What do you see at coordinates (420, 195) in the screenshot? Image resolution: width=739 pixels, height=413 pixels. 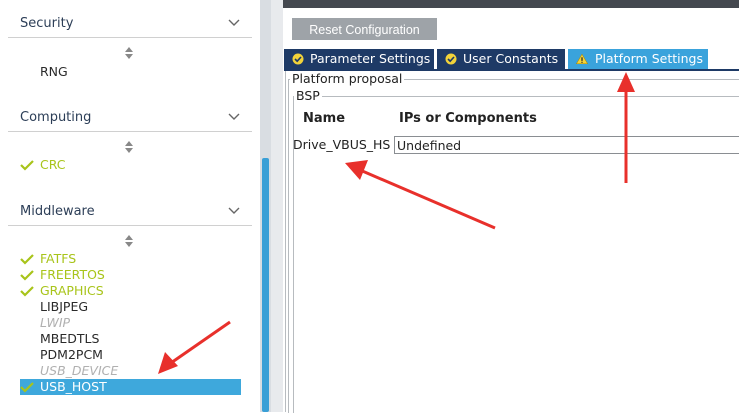 I see `annotation-arrow-drive-vbus` at bounding box center [420, 195].